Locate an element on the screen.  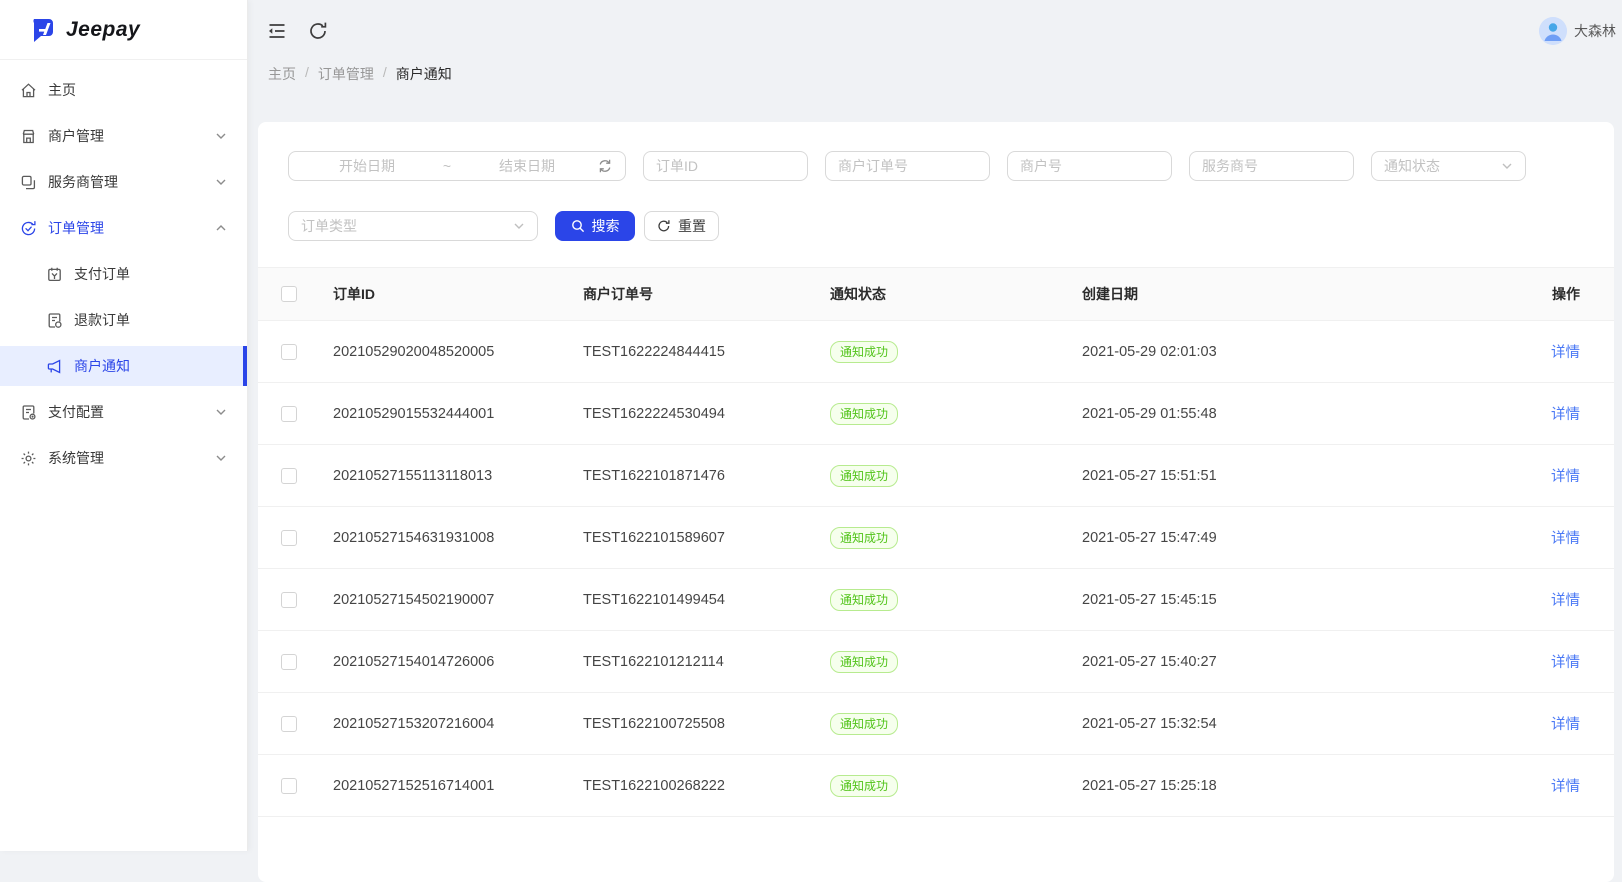
order-type-value: 订单类型 is located at coordinates (329, 226).